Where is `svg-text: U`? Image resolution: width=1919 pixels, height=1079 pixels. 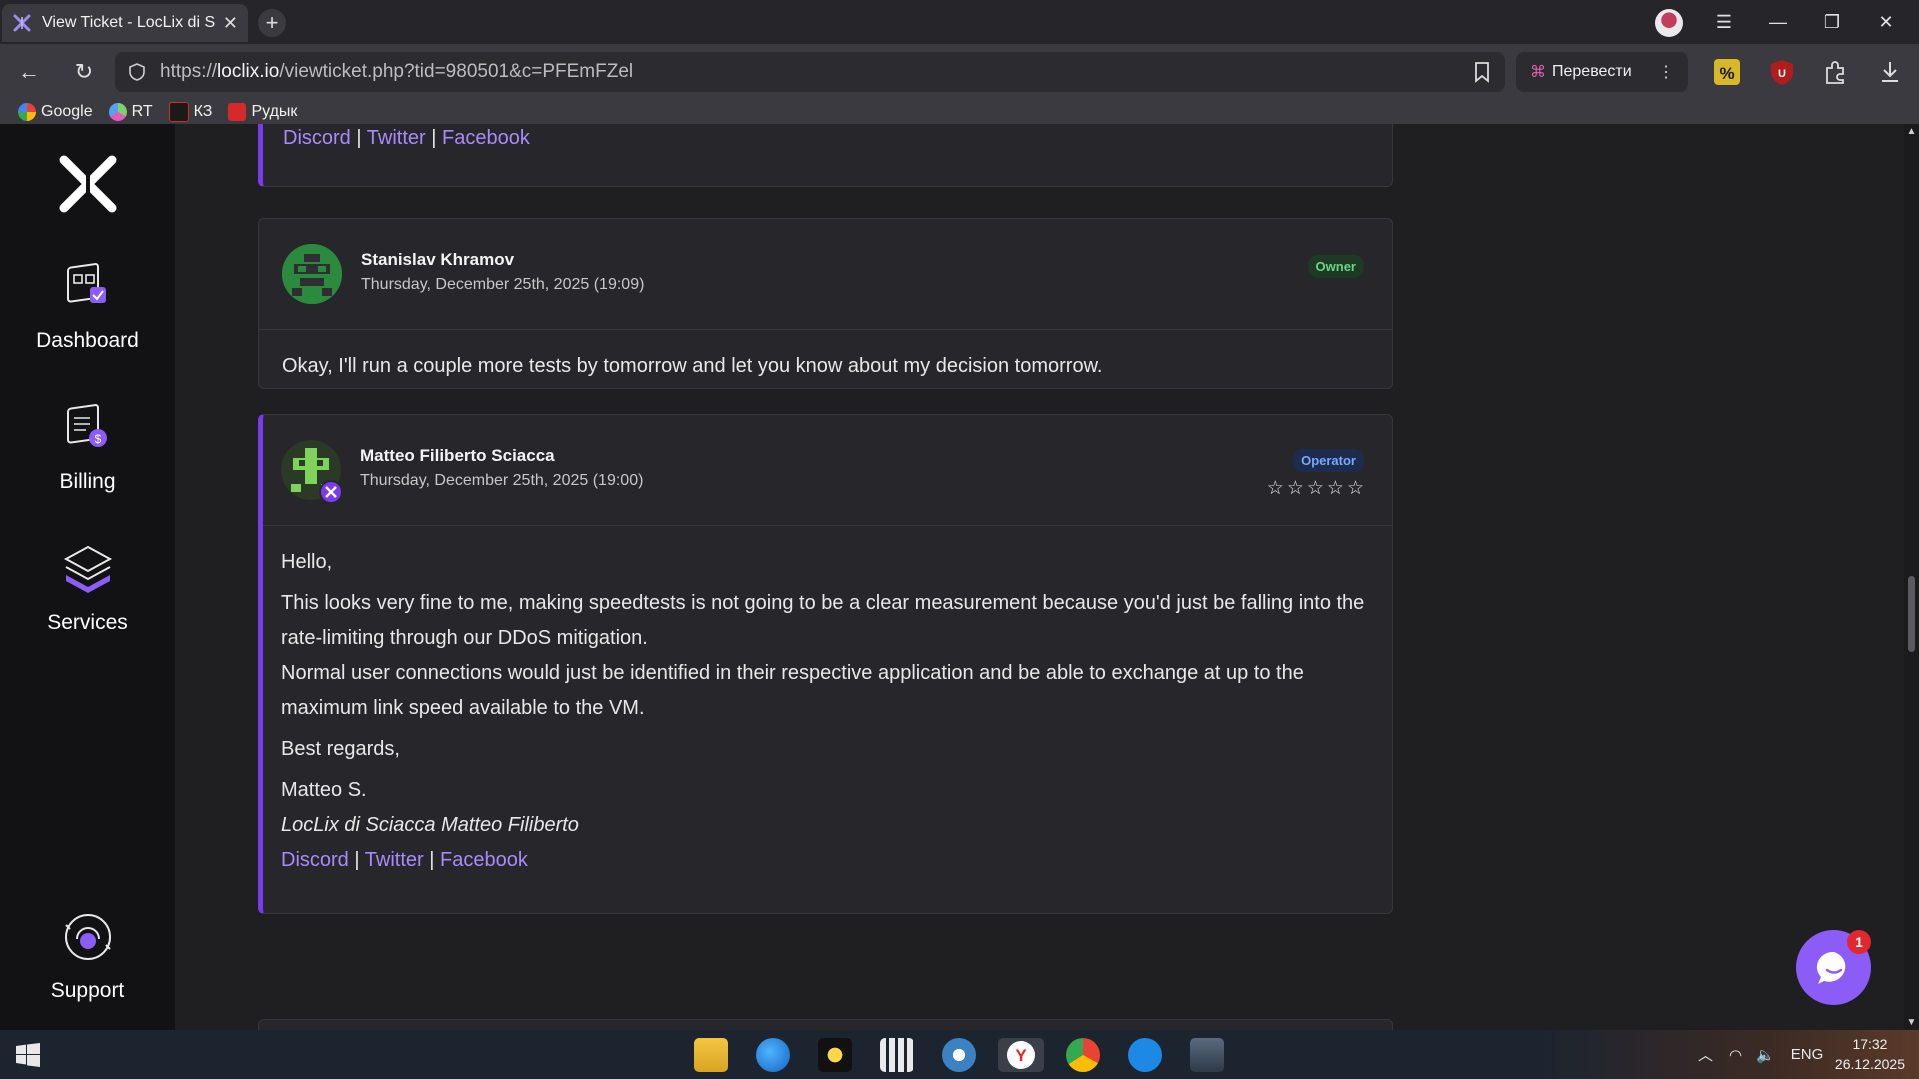 svg-text: U is located at coordinates (1782, 74).